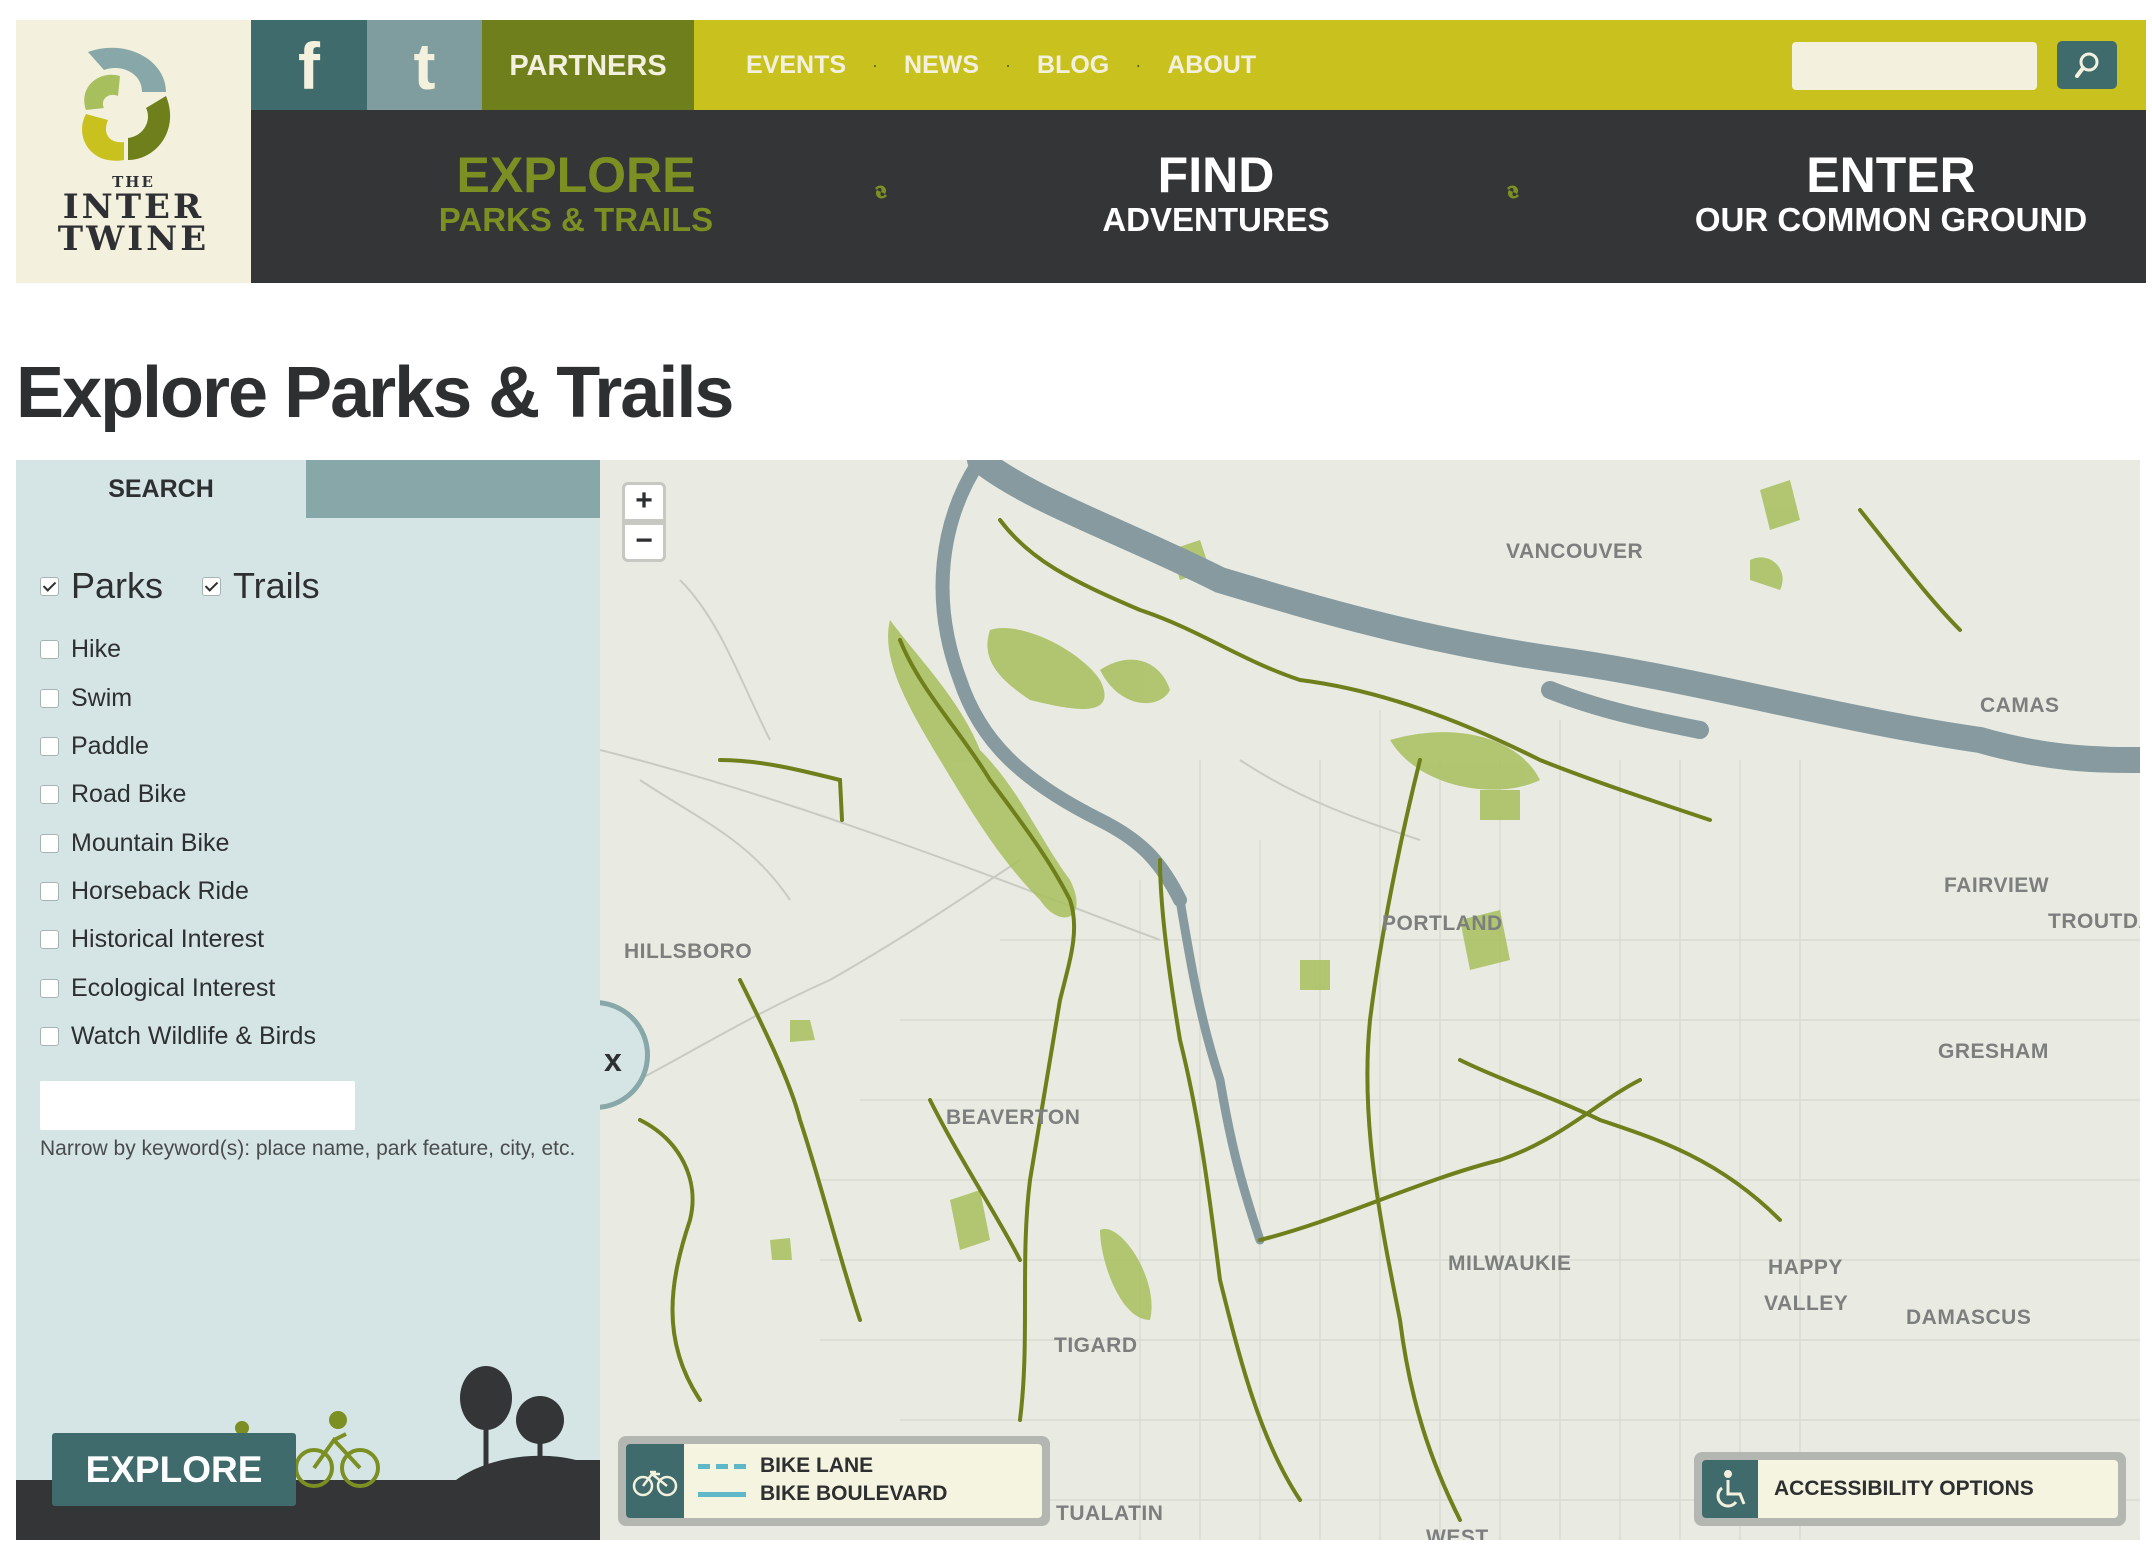  What do you see at coordinates (722, 1466) in the screenshot?
I see `bike-lane-swatch` at bounding box center [722, 1466].